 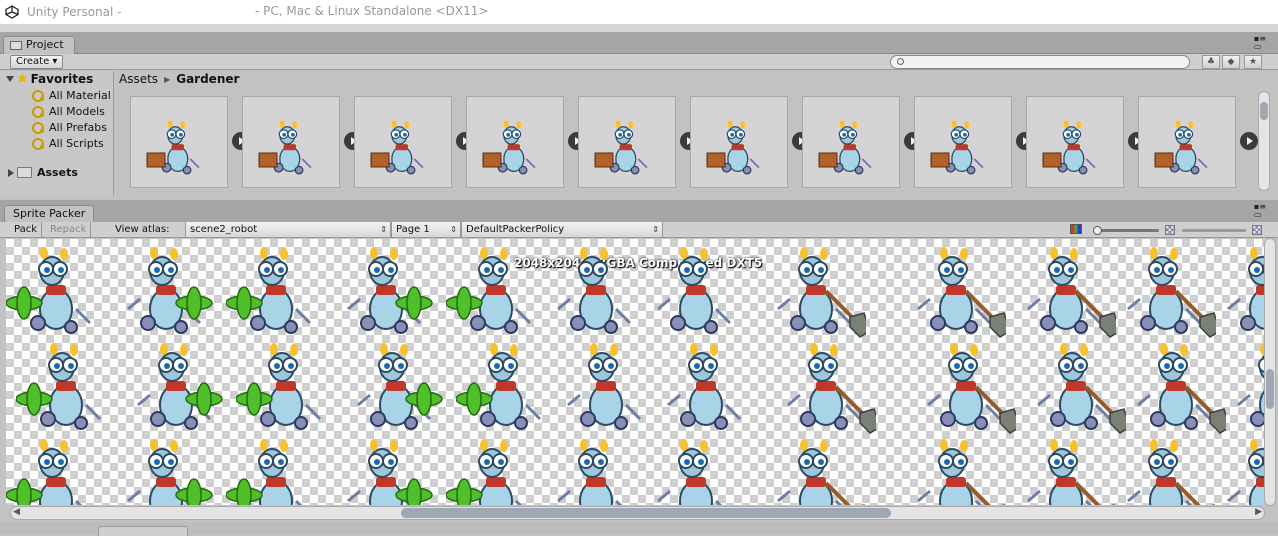 I want to click on zoom-slider-knob, so click(x=1097, y=230).